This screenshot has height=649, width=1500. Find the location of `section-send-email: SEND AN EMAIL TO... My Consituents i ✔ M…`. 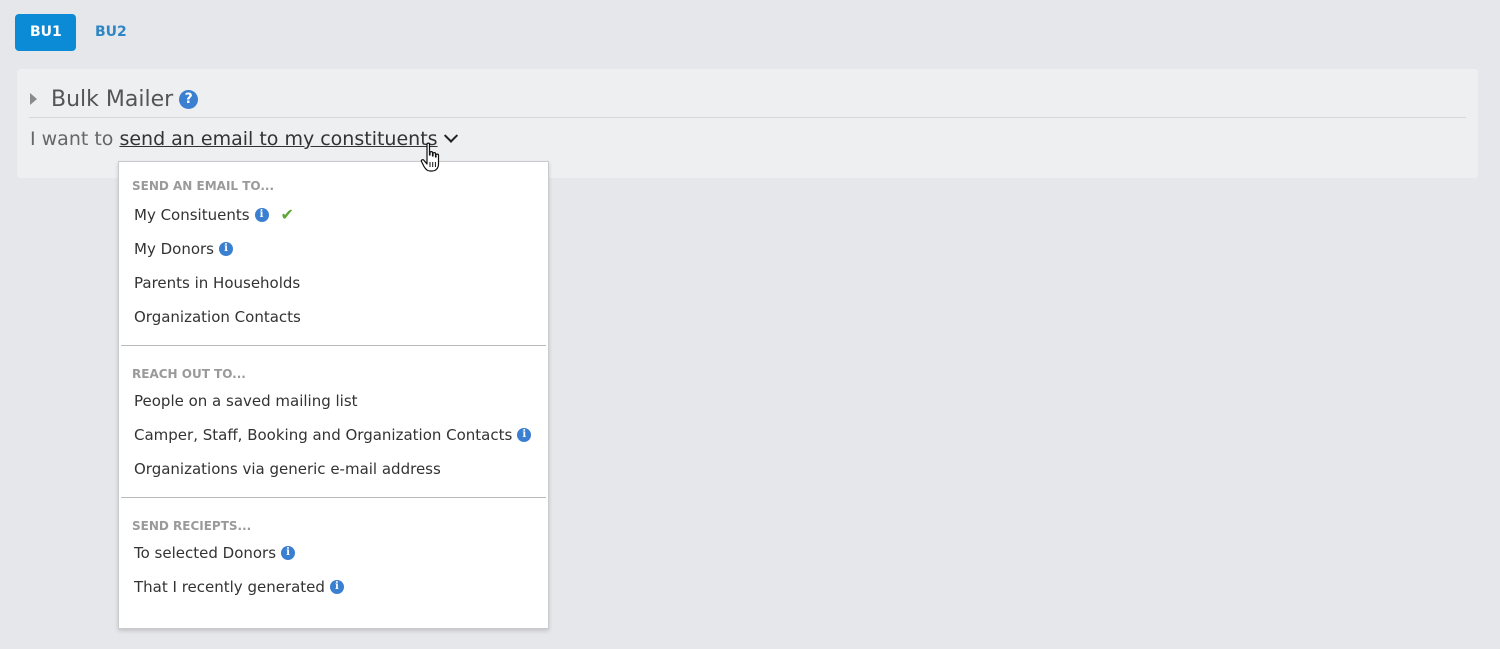

section-send-email: SEND AN EMAIL TO... My Consituents i ✔ M… is located at coordinates (333, 253).